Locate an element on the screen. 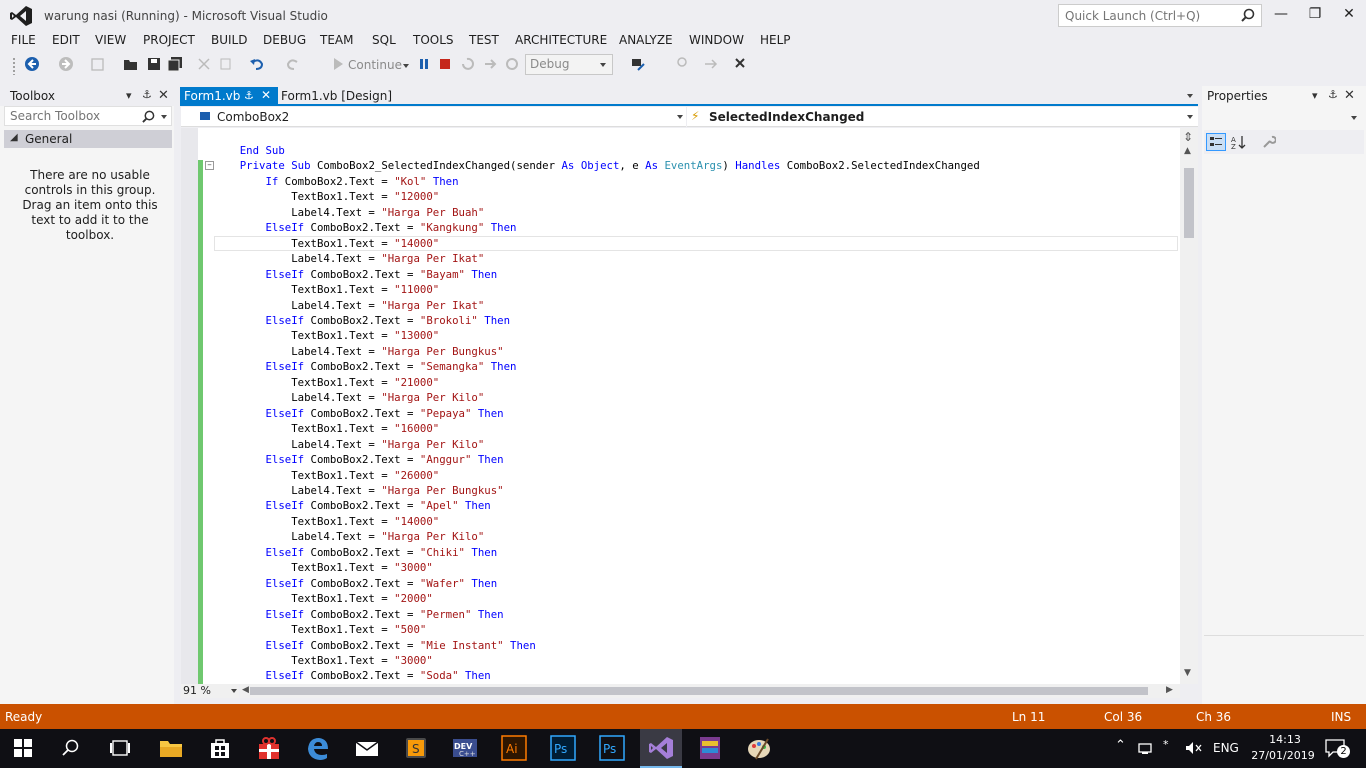  code-line-textbox: TextBox1.Text = "16000" is located at coordinates (597, 428).